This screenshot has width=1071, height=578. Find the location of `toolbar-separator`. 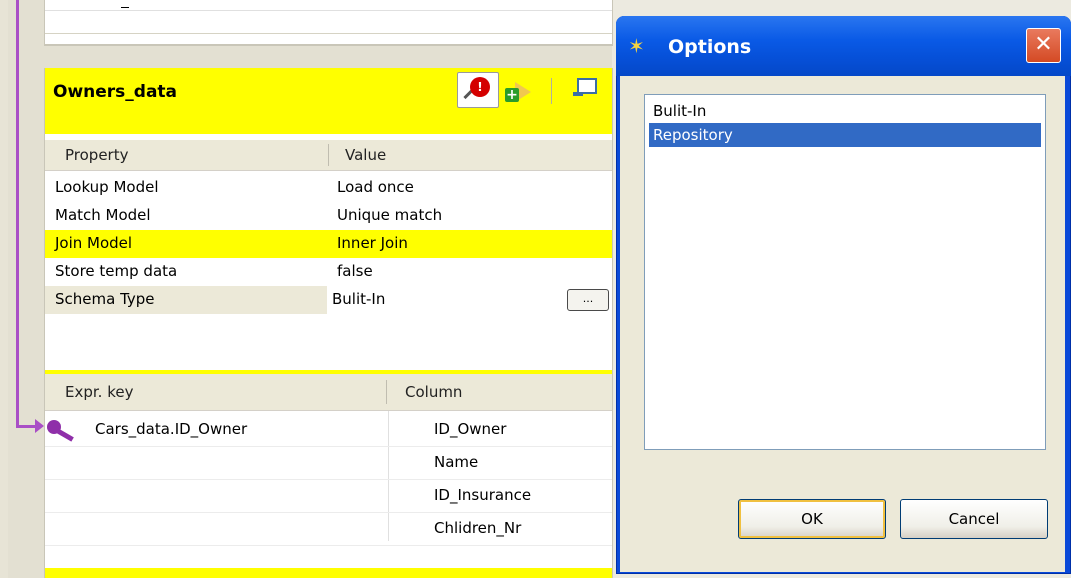

toolbar-separator is located at coordinates (551, 91).